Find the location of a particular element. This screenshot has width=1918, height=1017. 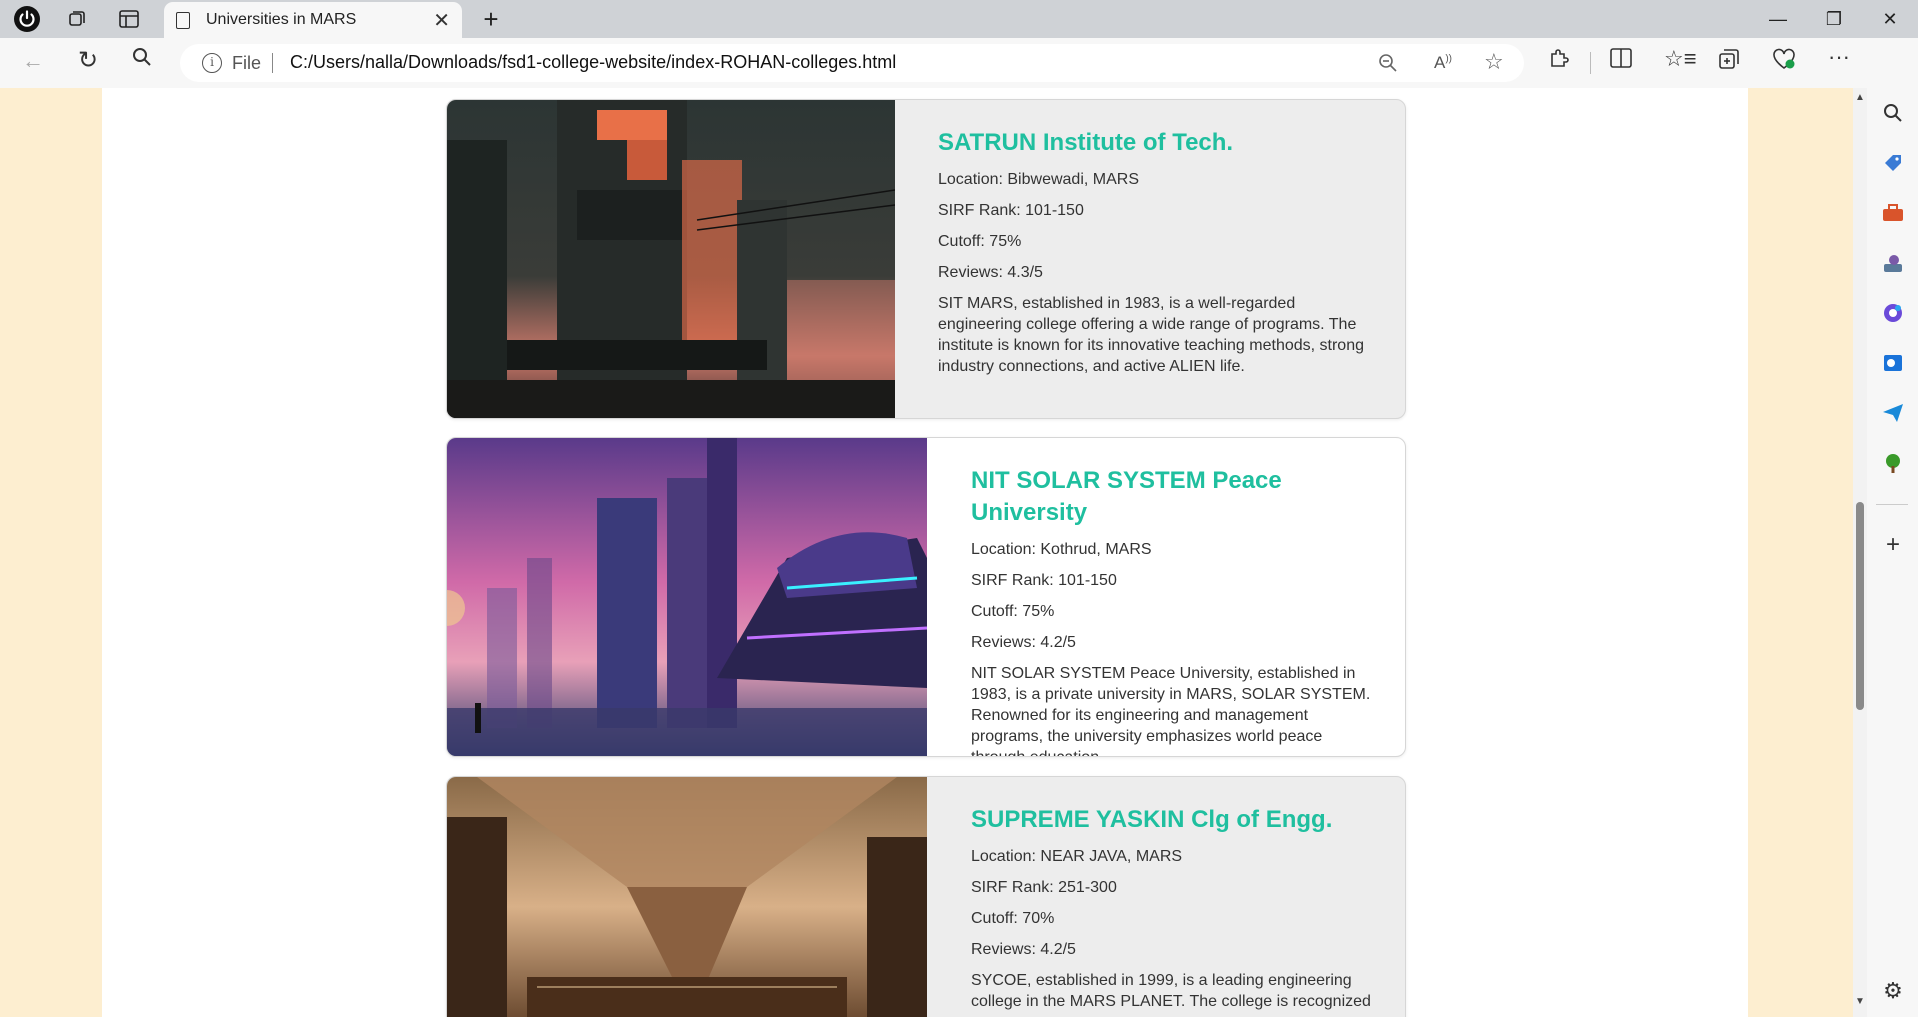

info-icon: i is located at coordinates (212, 63).